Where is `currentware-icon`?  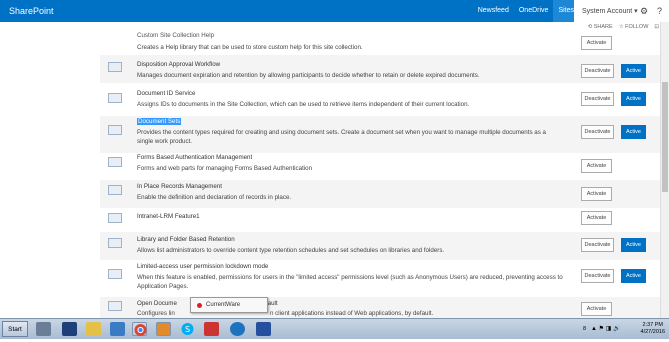
currentware-icon is located at coordinates (199, 305).